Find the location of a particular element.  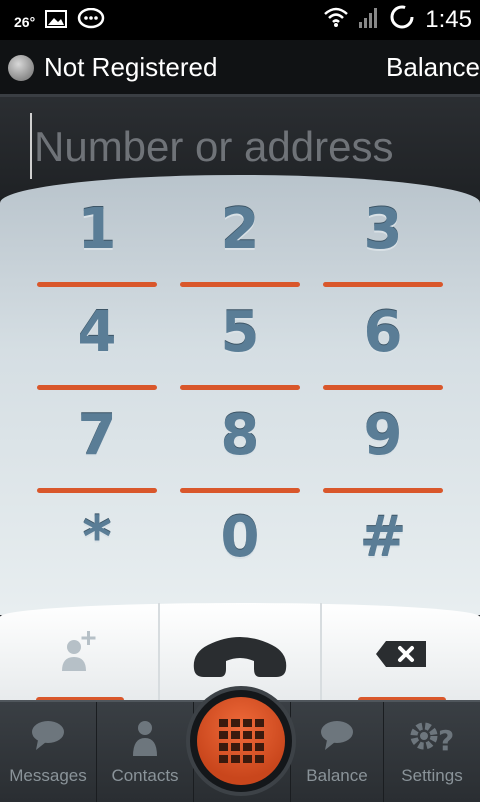

key-6: 6 is located at coordinates (383, 345).